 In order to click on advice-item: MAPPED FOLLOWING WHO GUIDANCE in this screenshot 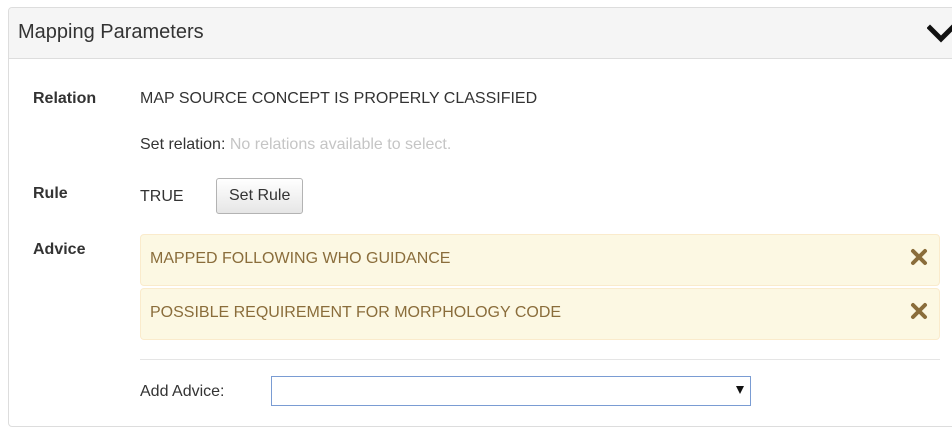, I will do `click(540, 260)`.